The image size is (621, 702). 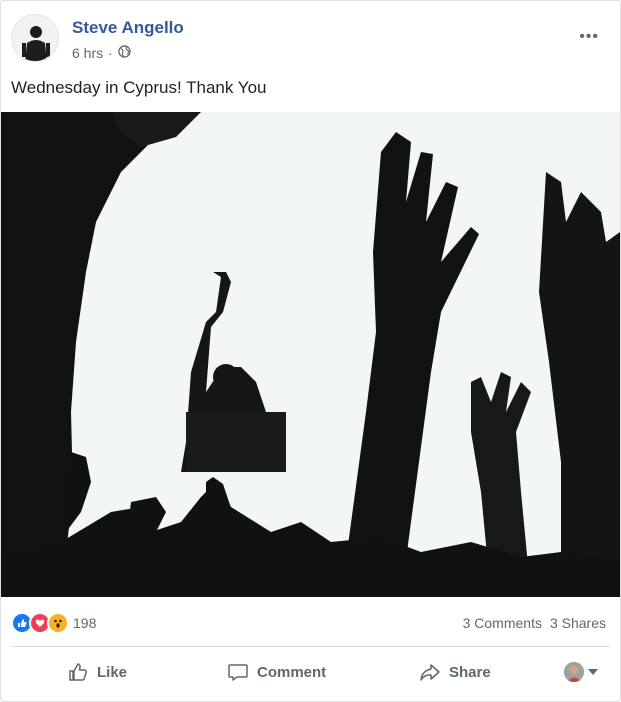 What do you see at coordinates (593, 672) in the screenshot?
I see `chevron-down-icon` at bounding box center [593, 672].